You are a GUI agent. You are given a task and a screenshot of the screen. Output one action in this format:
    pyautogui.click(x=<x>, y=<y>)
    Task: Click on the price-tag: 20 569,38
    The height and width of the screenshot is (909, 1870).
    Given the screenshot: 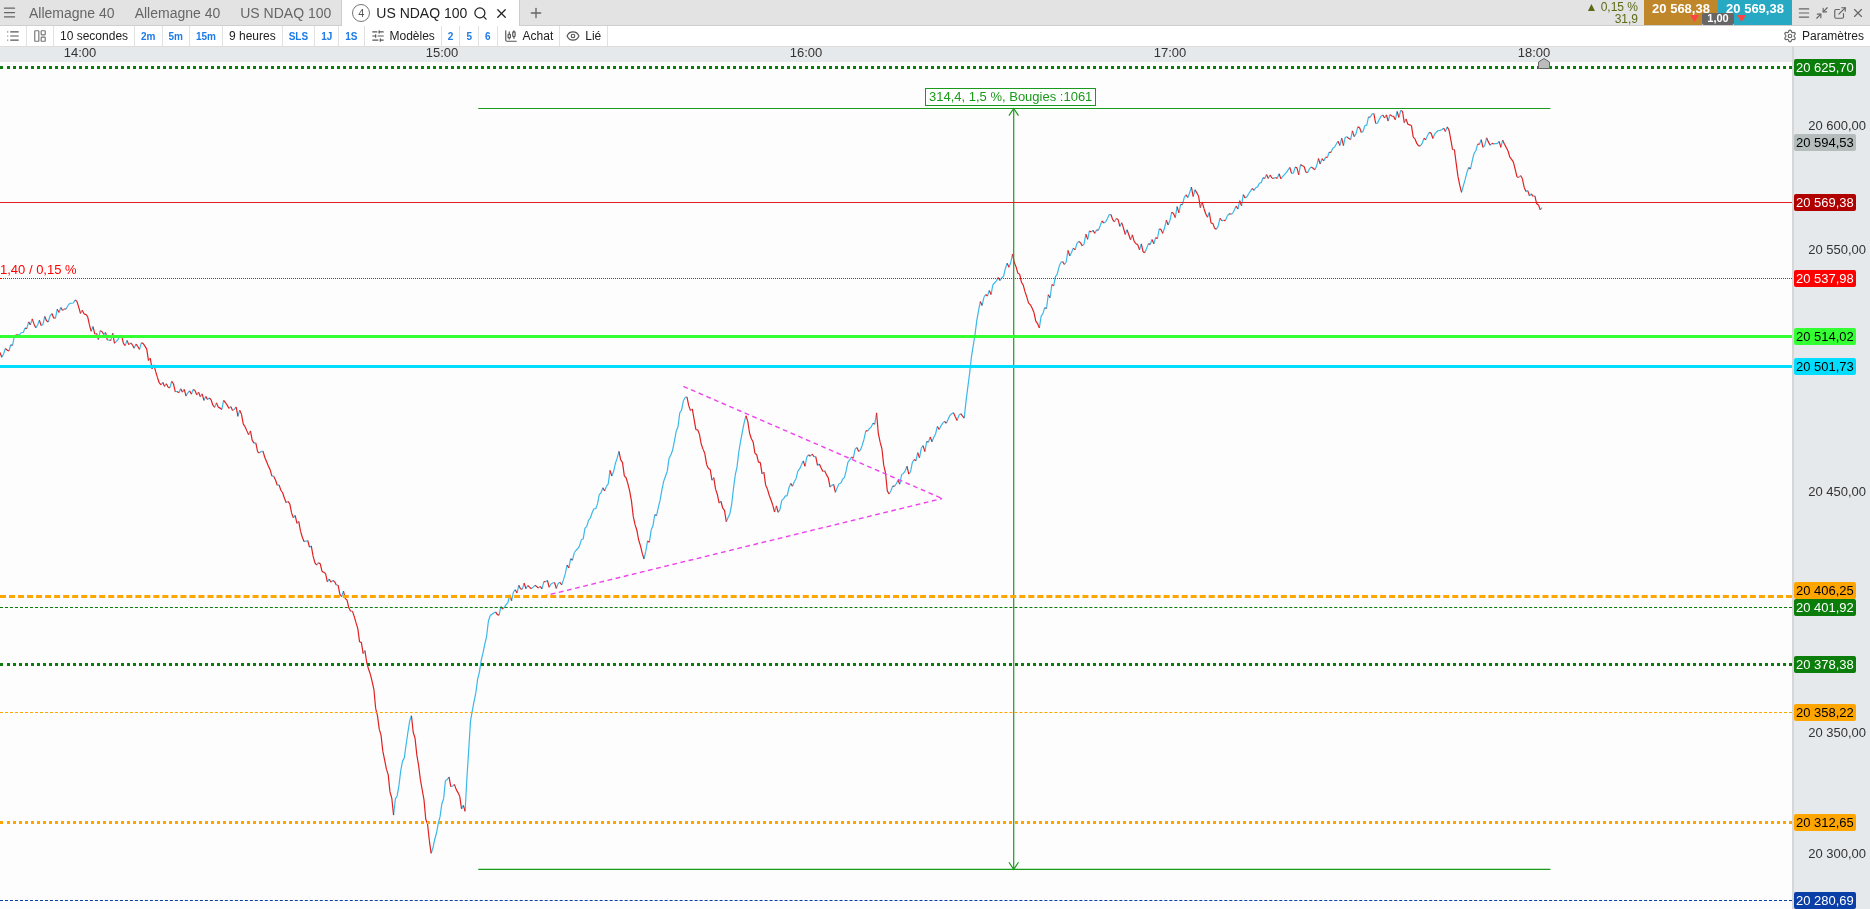 What is the action you would take?
    pyautogui.click(x=1825, y=203)
    